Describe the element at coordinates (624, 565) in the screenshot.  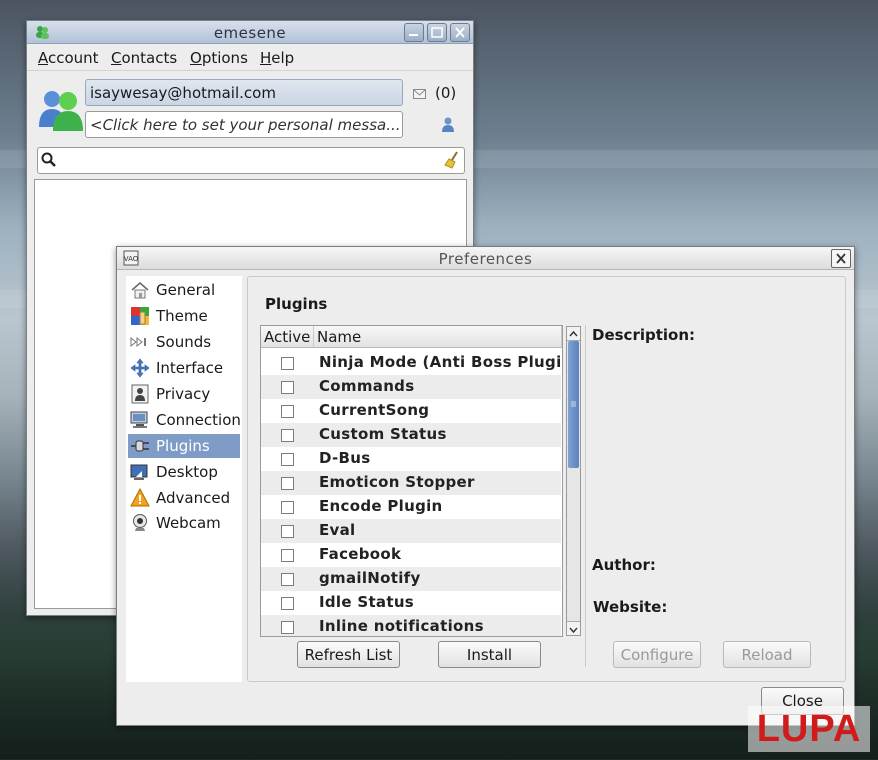
I see `author-label: Author:` at that location.